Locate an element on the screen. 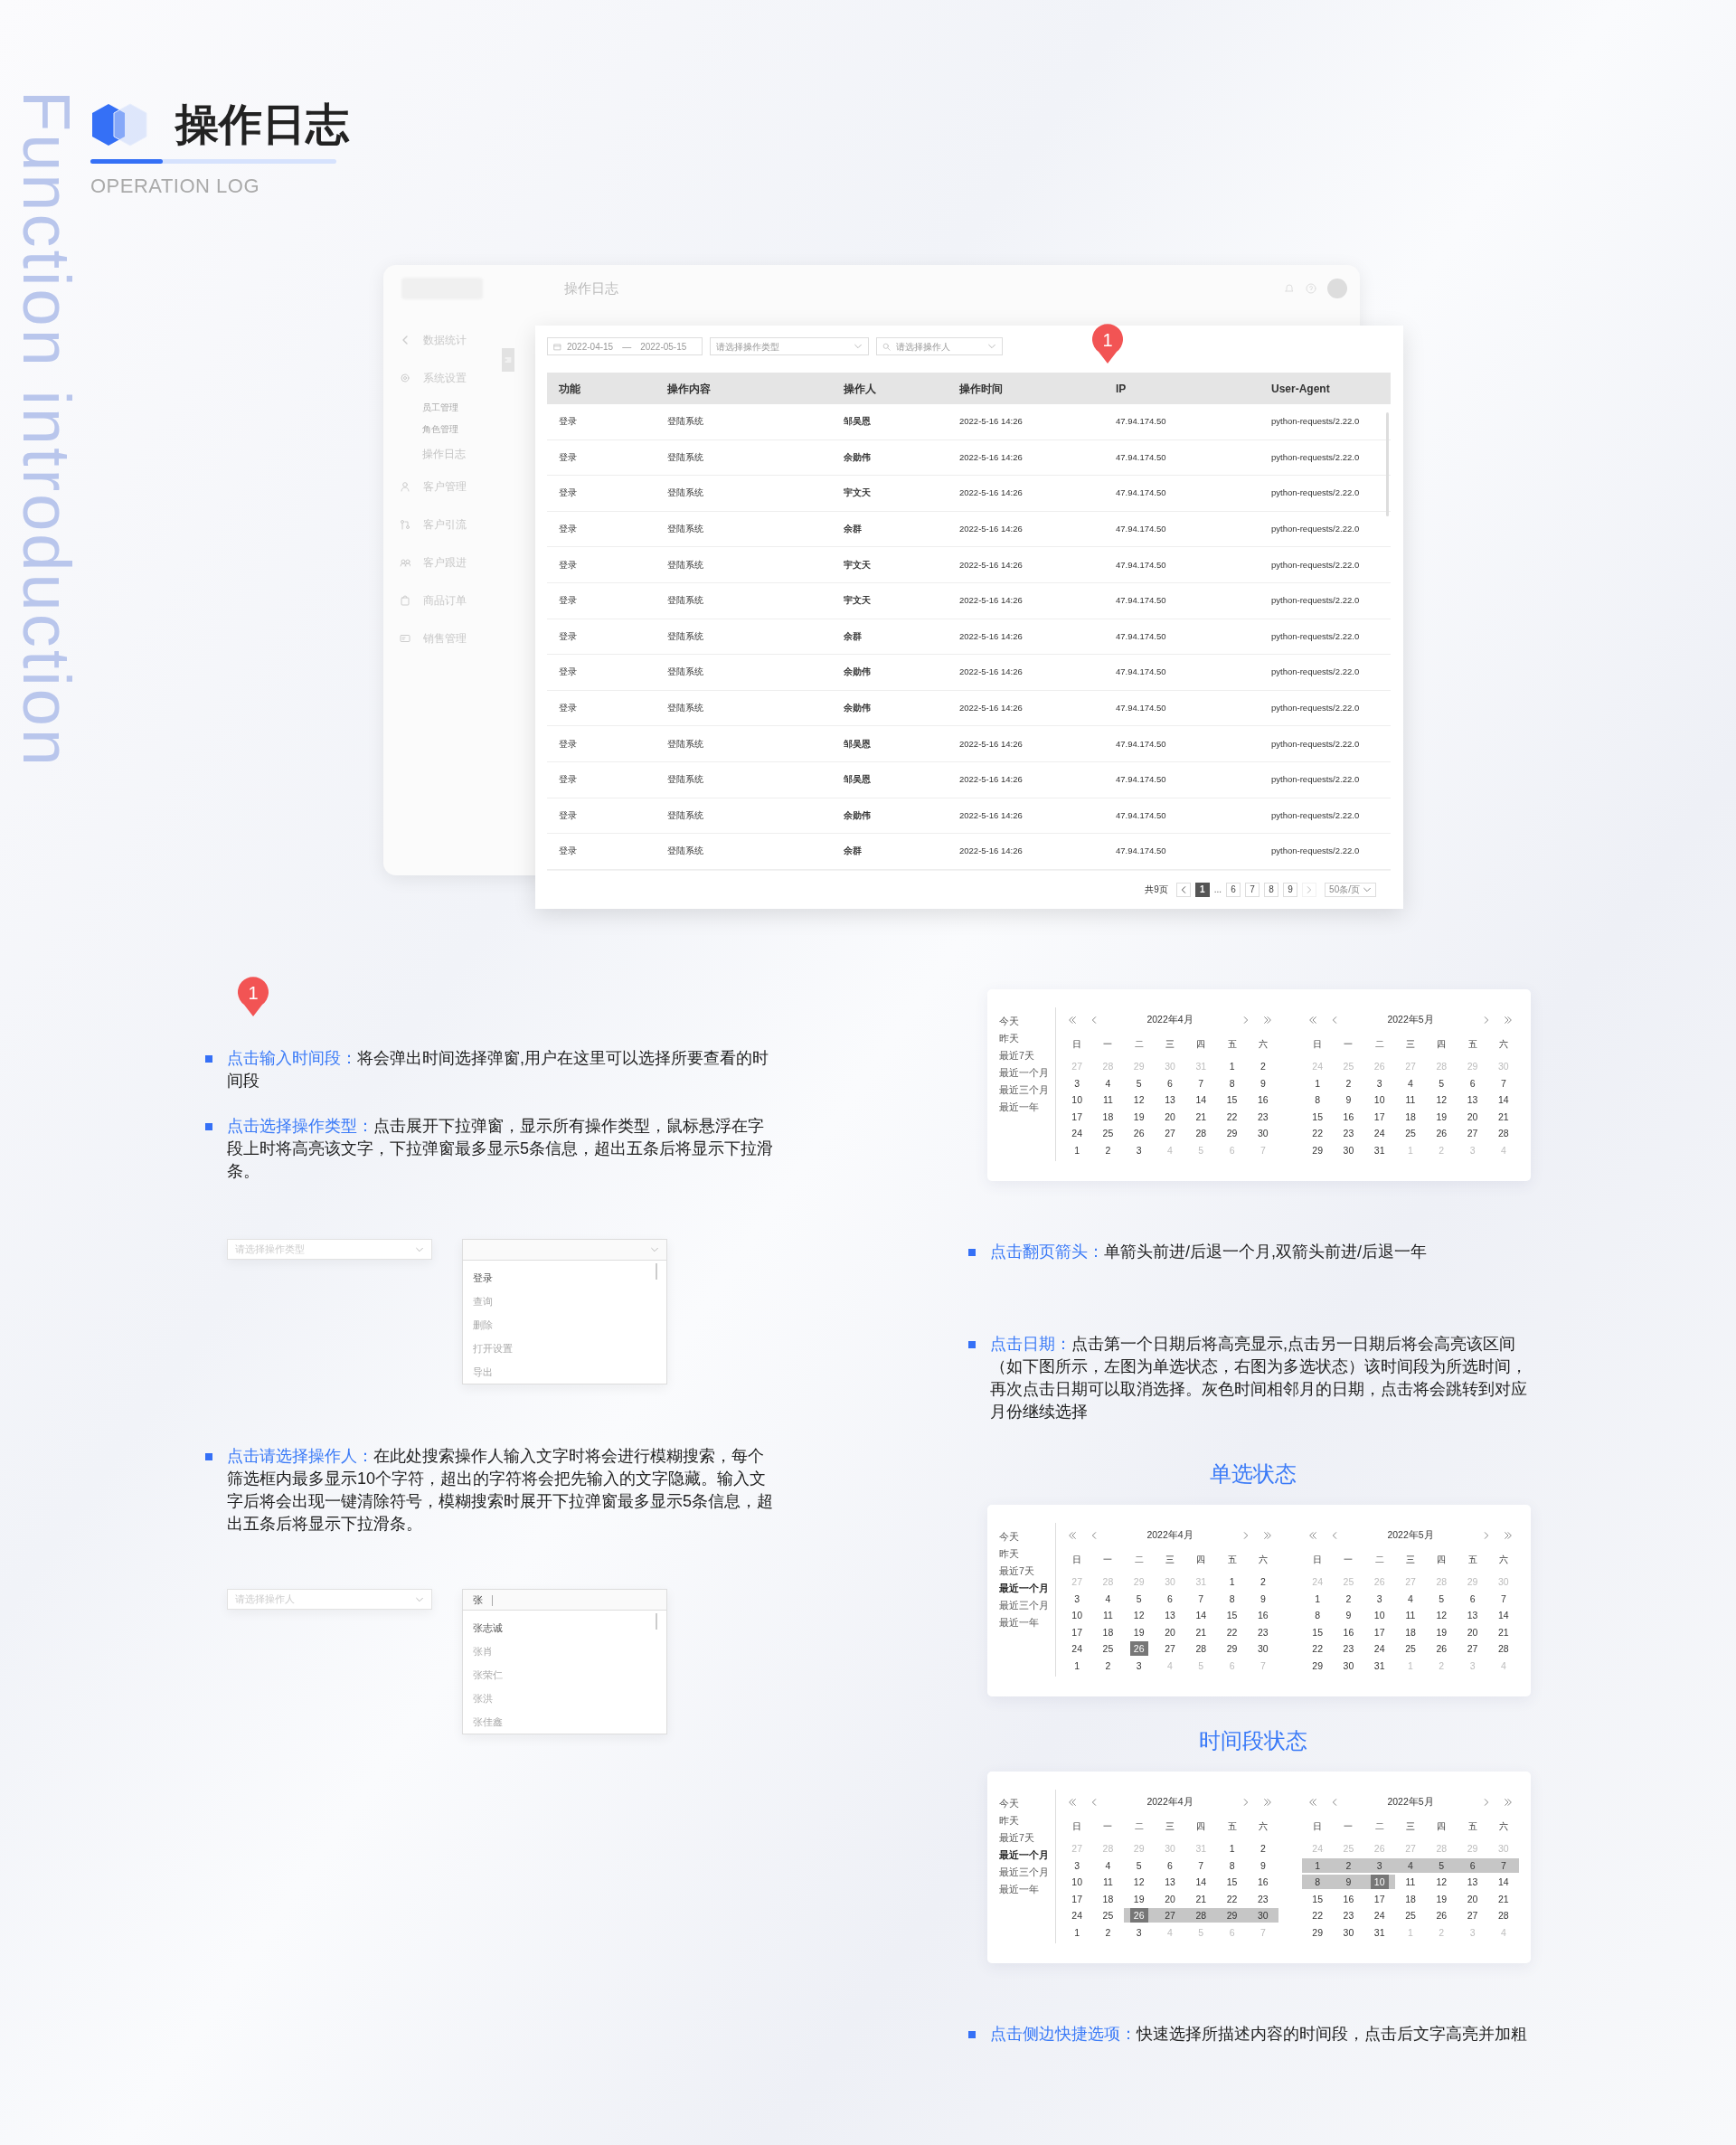 The width and height of the screenshot is (1736, 2145). bell-icon is located at coordinates (1290, 288).